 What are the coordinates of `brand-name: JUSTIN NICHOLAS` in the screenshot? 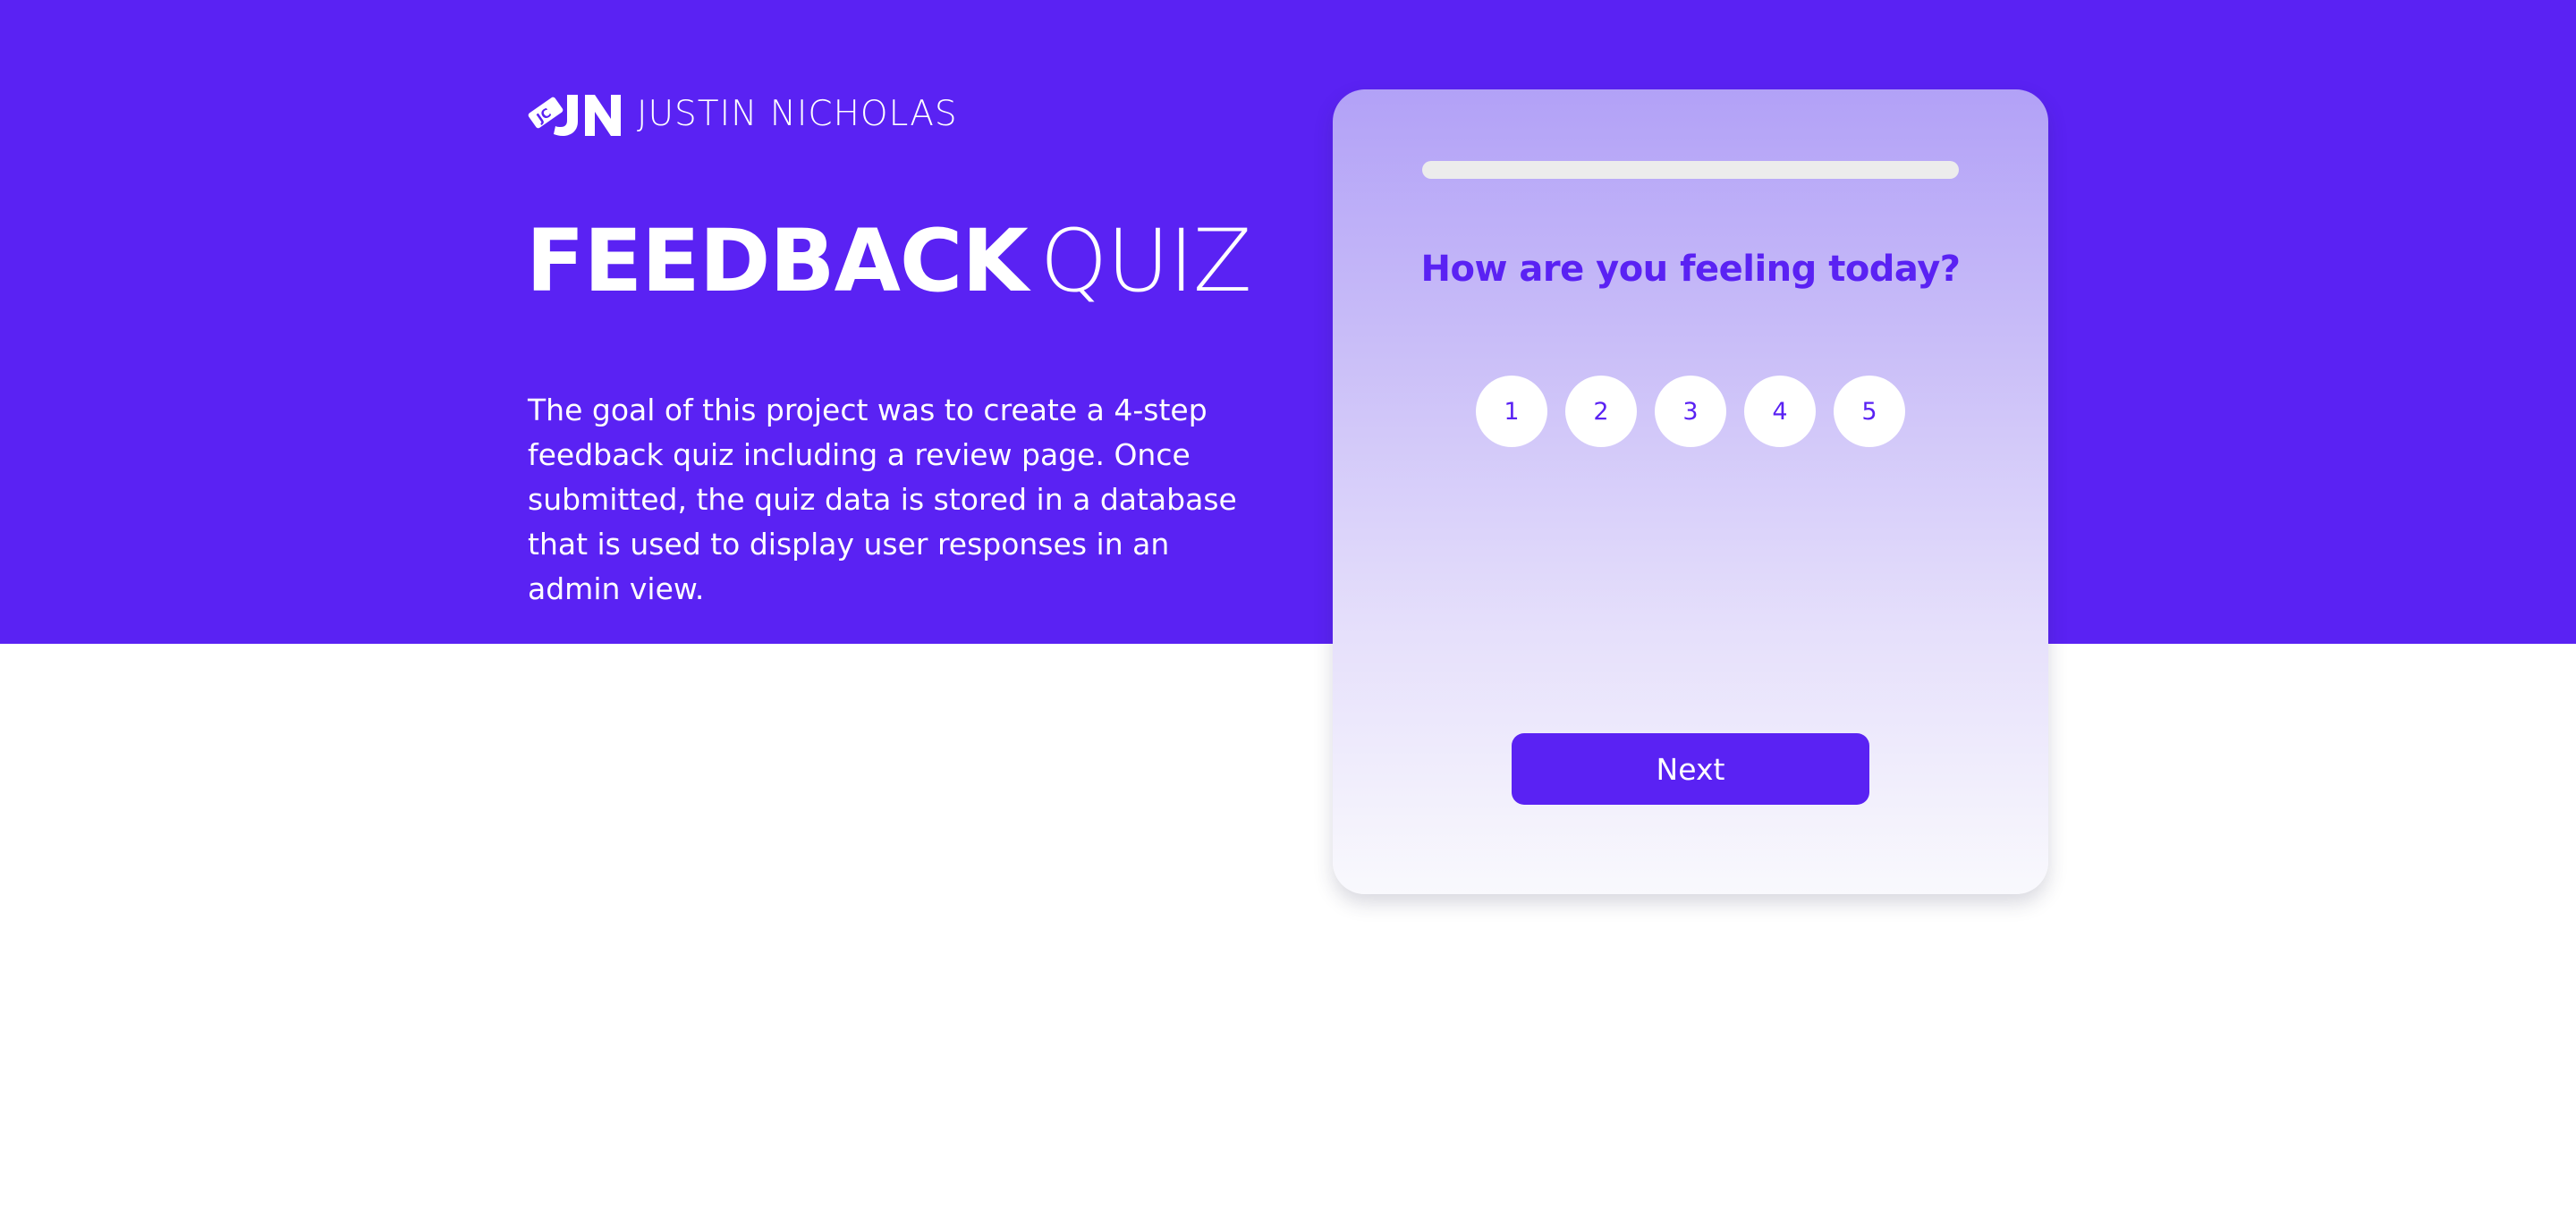 It's located at (797, 113).